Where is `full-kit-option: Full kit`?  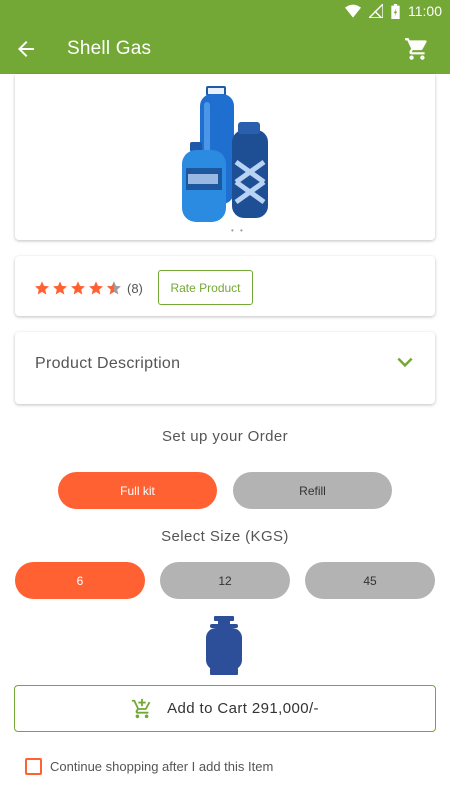 full-kit-option: Full kit is located at coordinates (137, 490).